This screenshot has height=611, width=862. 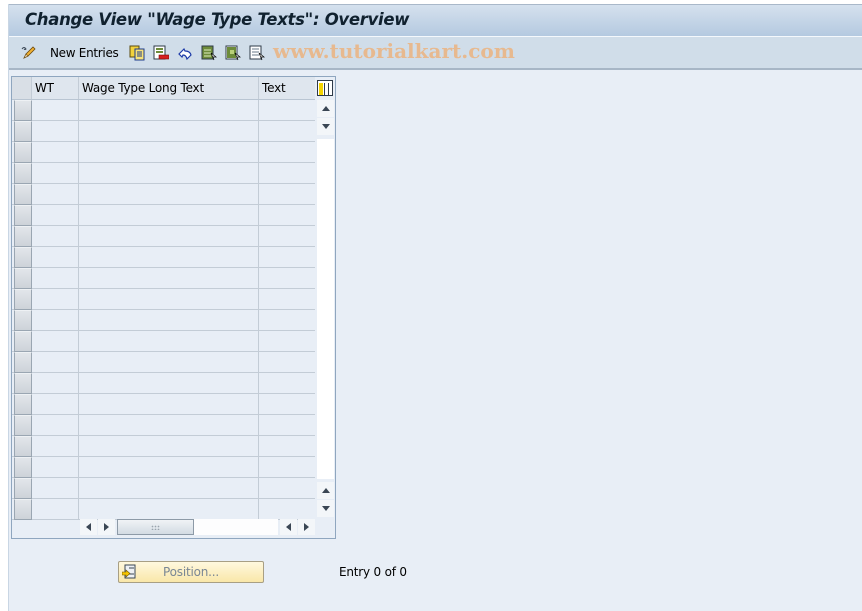 What do you see at coordinates (288, 527) in the screenshot?
I see `column-scroll-left-button` at bounding box center [288, 527].